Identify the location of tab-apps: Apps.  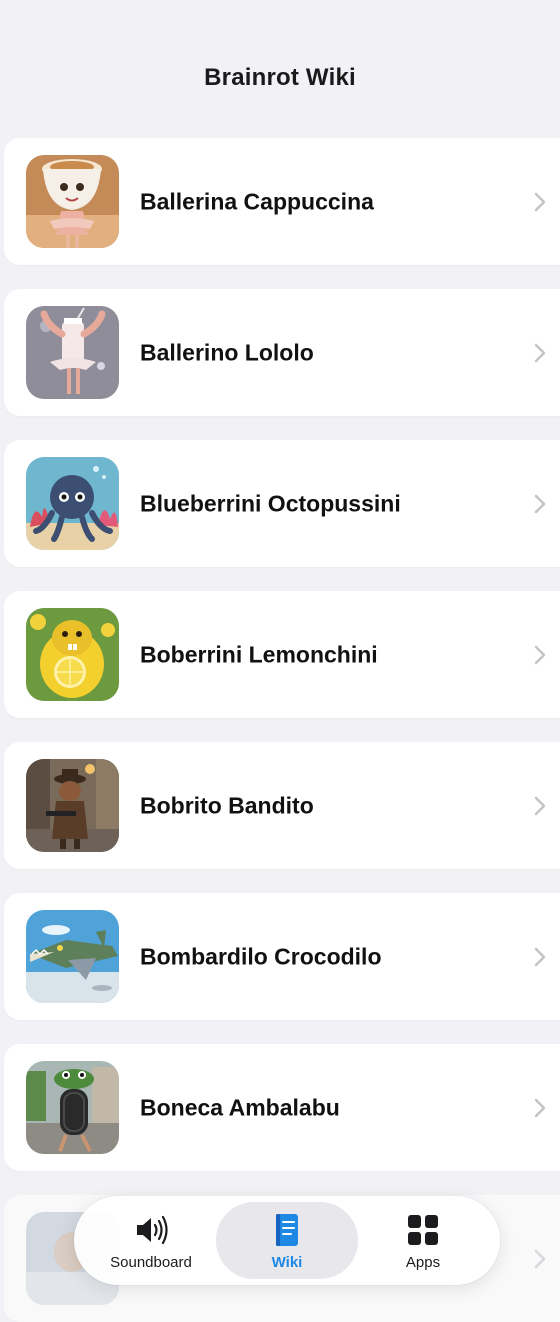
(423, 1240).